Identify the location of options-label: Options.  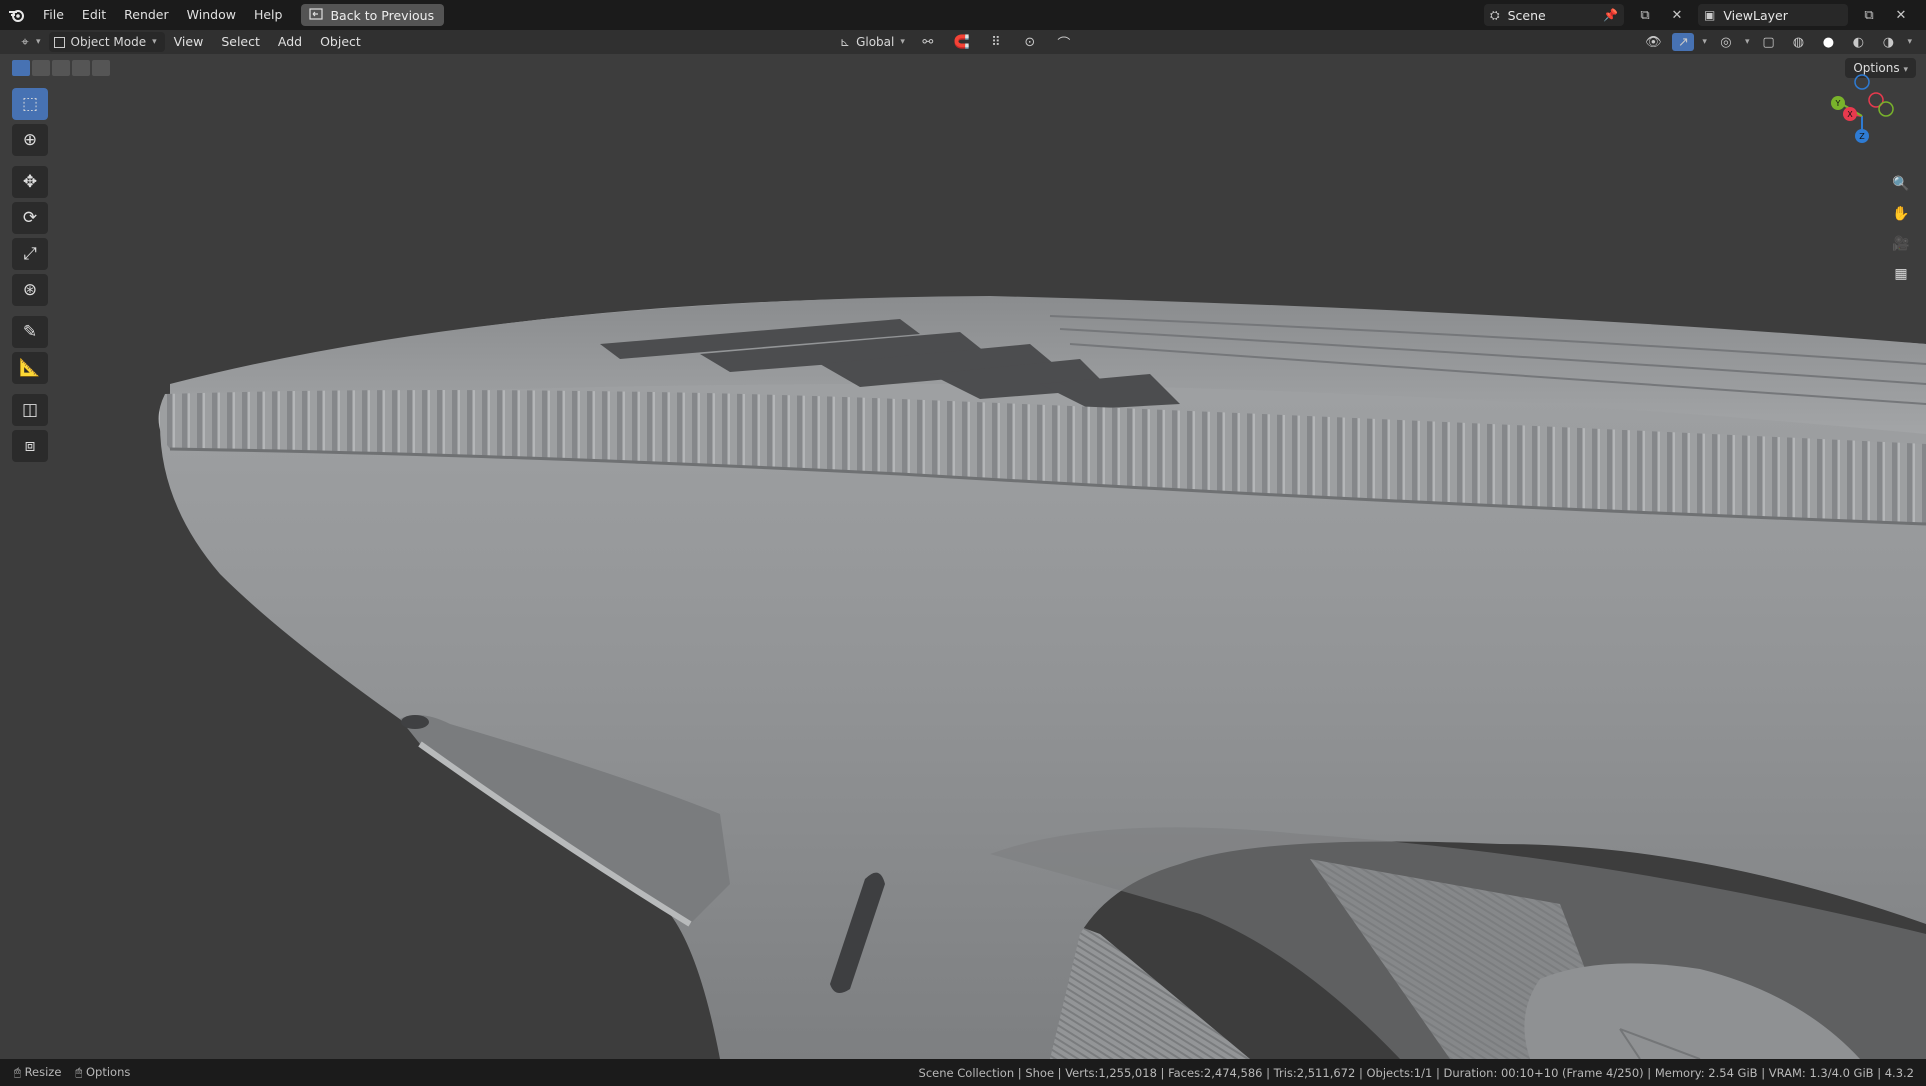
(1876, 68).